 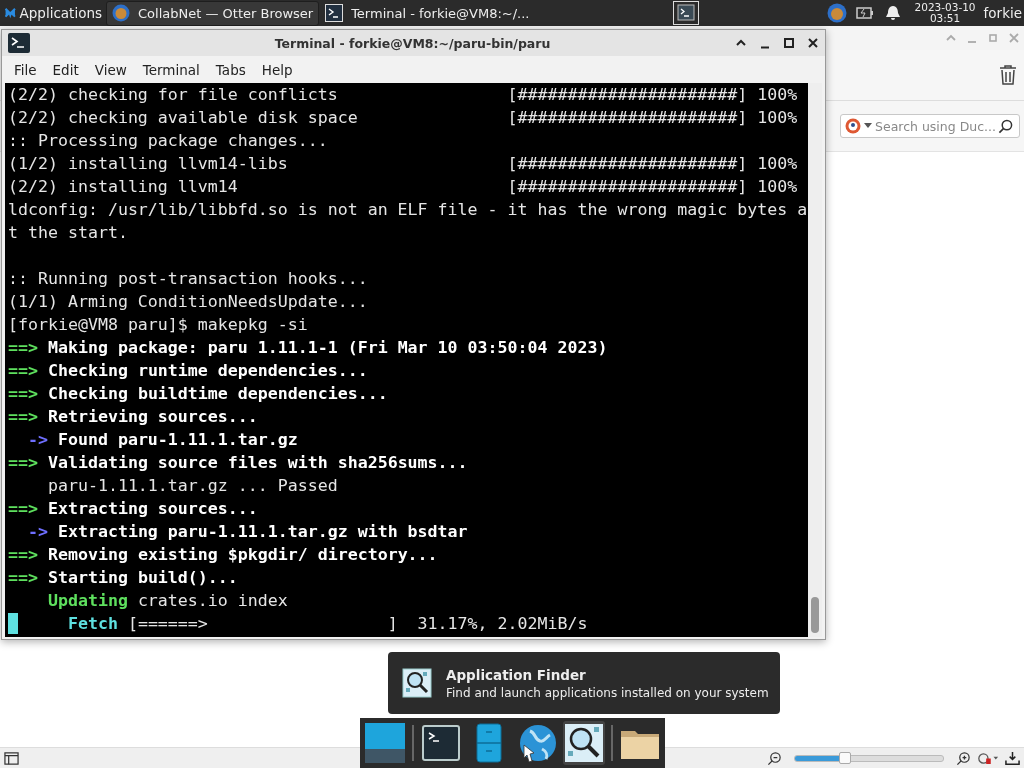 I want to click on terminal-line: ==> Making package: paru 1.11.1-1 (Fri Mar 10 03:50:04 2023), so click(x=308, y=348).